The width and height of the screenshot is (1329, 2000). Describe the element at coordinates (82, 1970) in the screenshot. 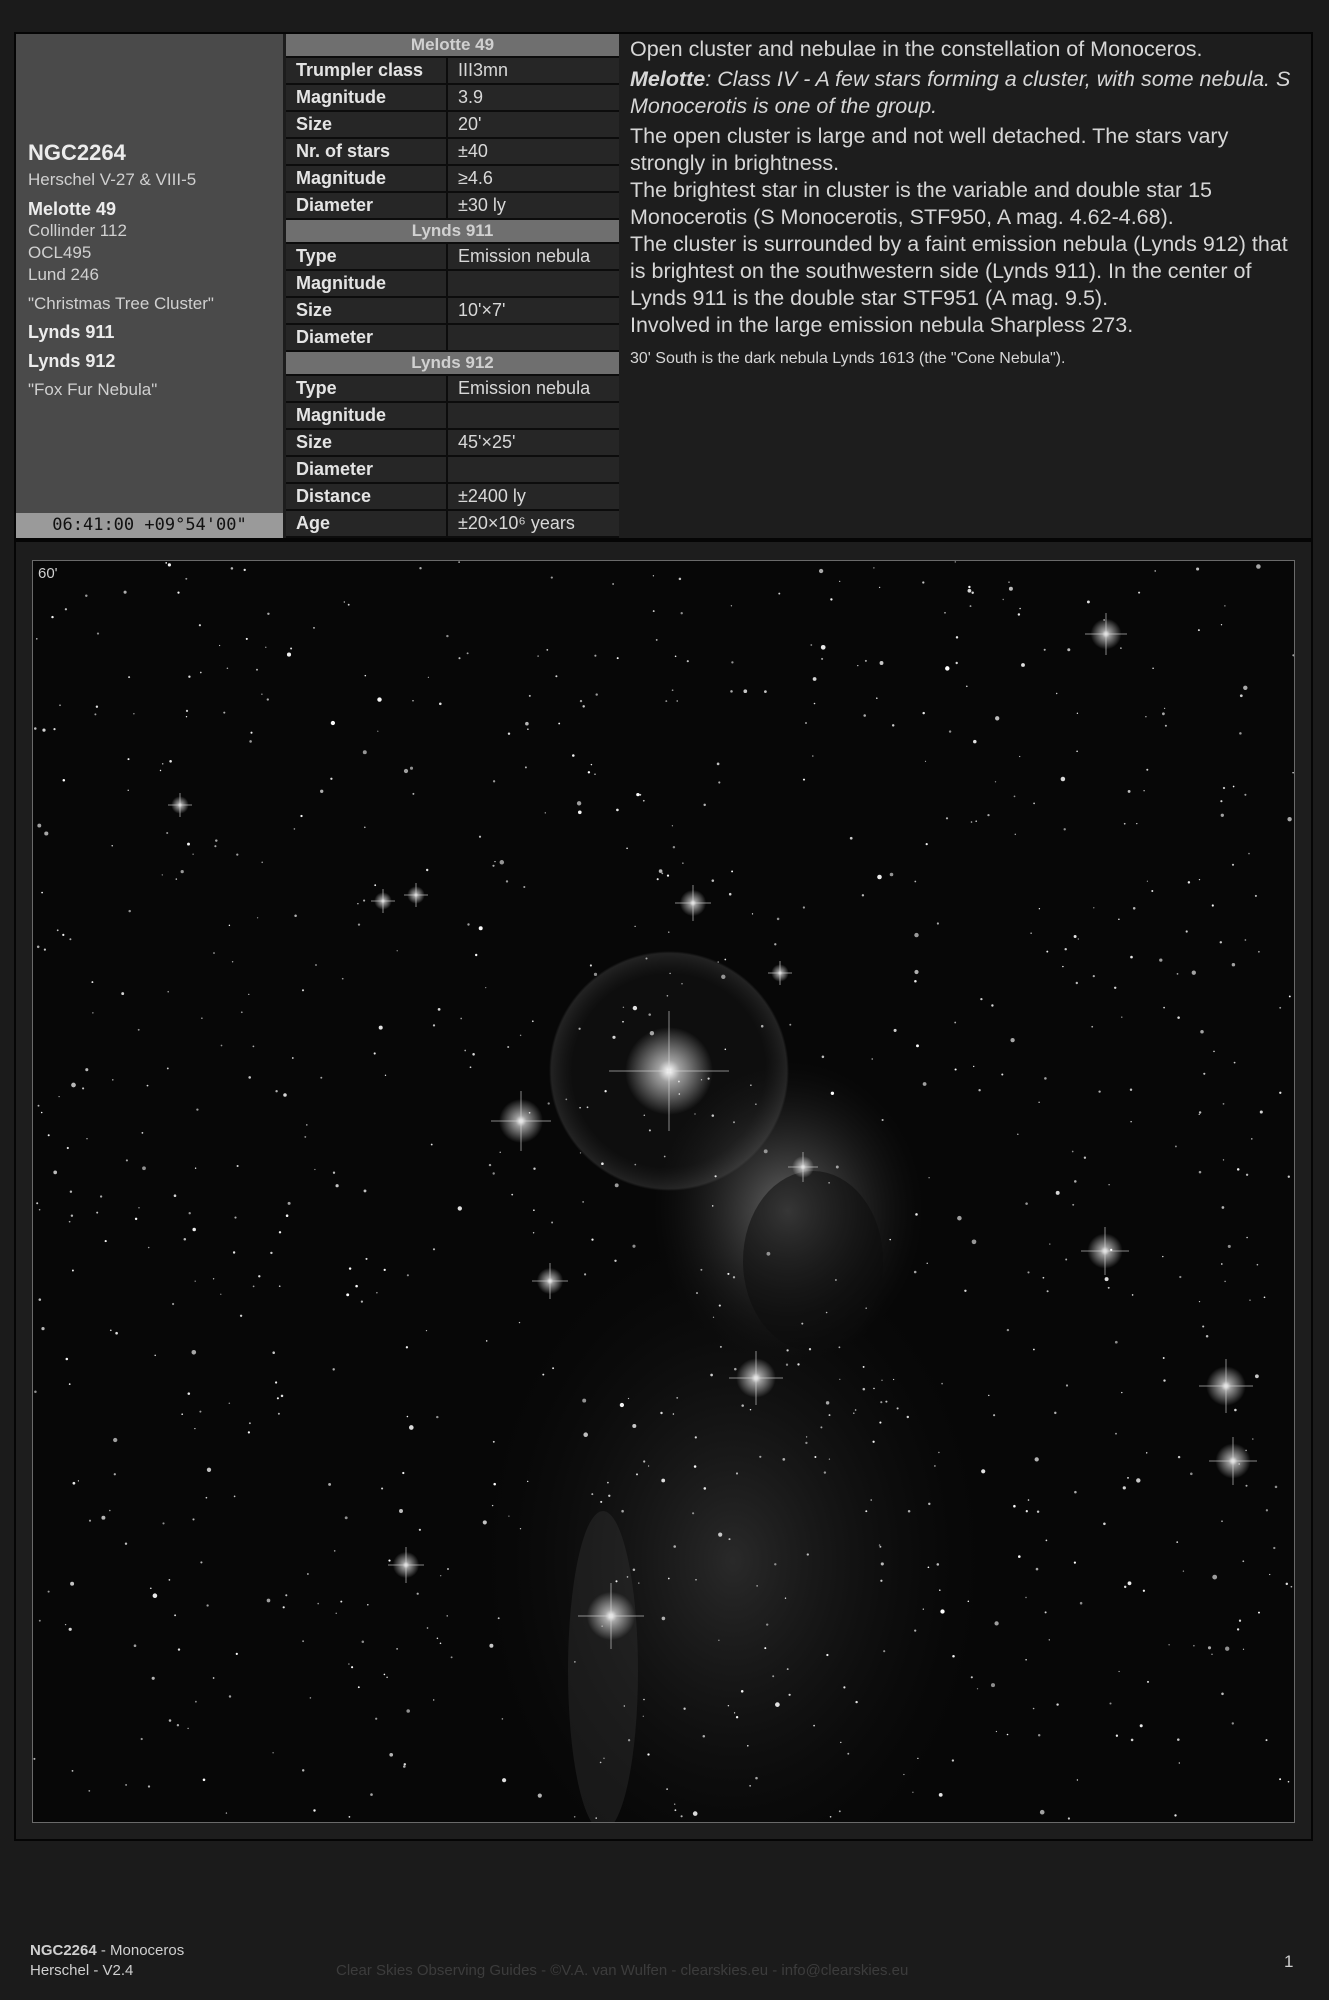

I see `footer-catalog: Herschel - V2.4` at that location.